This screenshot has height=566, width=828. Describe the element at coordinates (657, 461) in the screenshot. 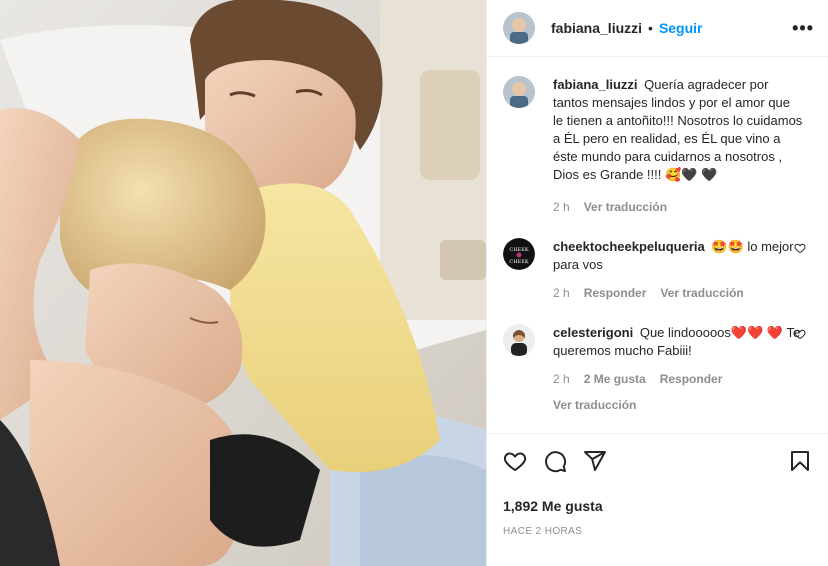

I see `action-icons-row` at that location.